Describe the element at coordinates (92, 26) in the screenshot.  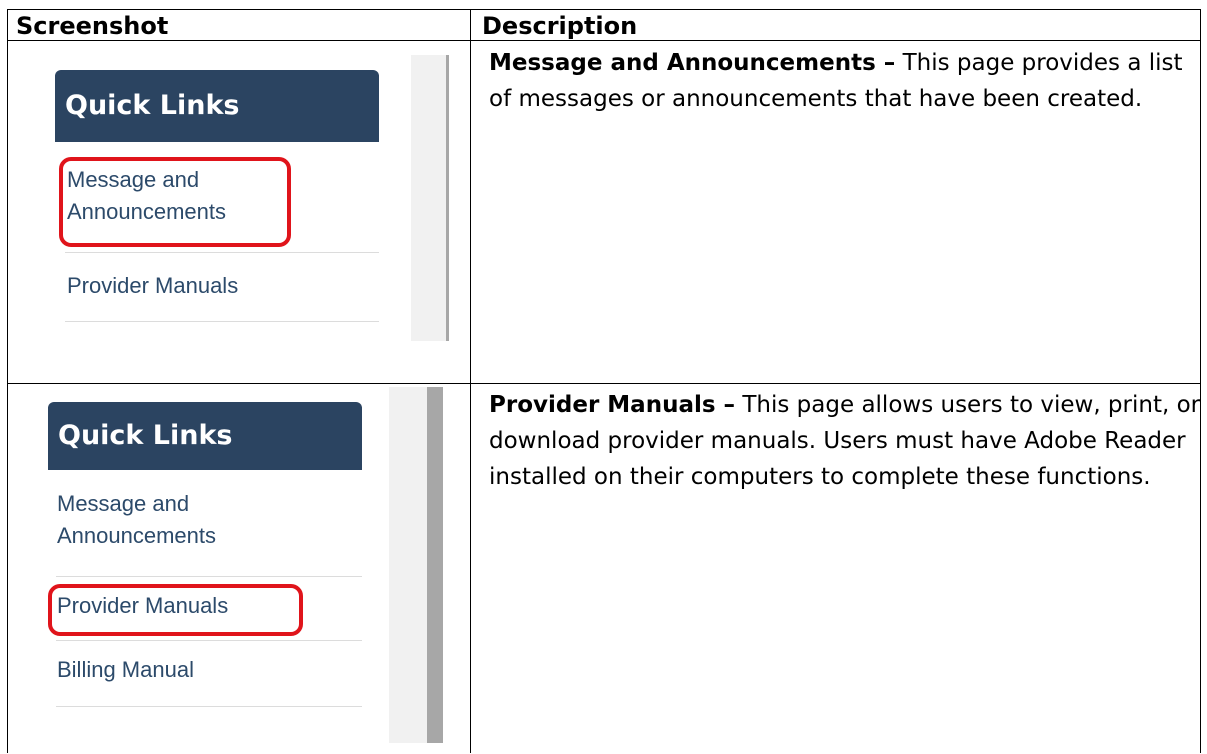
I see `column-header-screenshot: Screenshot` at that location.